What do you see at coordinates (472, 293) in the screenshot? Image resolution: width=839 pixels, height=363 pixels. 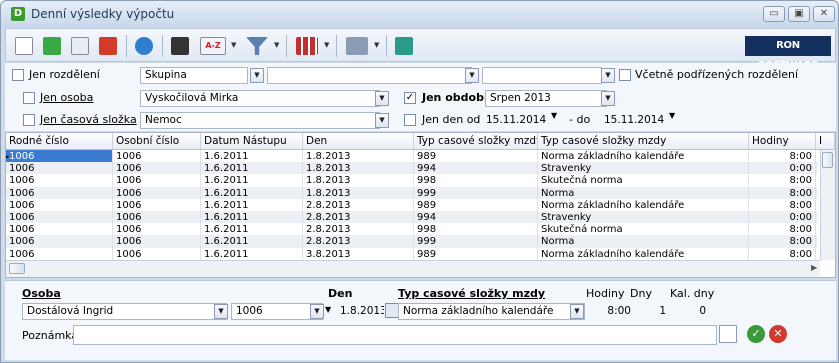 I see `typ-heading: Typ casové složky mzdy` at bounding box center [472, 293].